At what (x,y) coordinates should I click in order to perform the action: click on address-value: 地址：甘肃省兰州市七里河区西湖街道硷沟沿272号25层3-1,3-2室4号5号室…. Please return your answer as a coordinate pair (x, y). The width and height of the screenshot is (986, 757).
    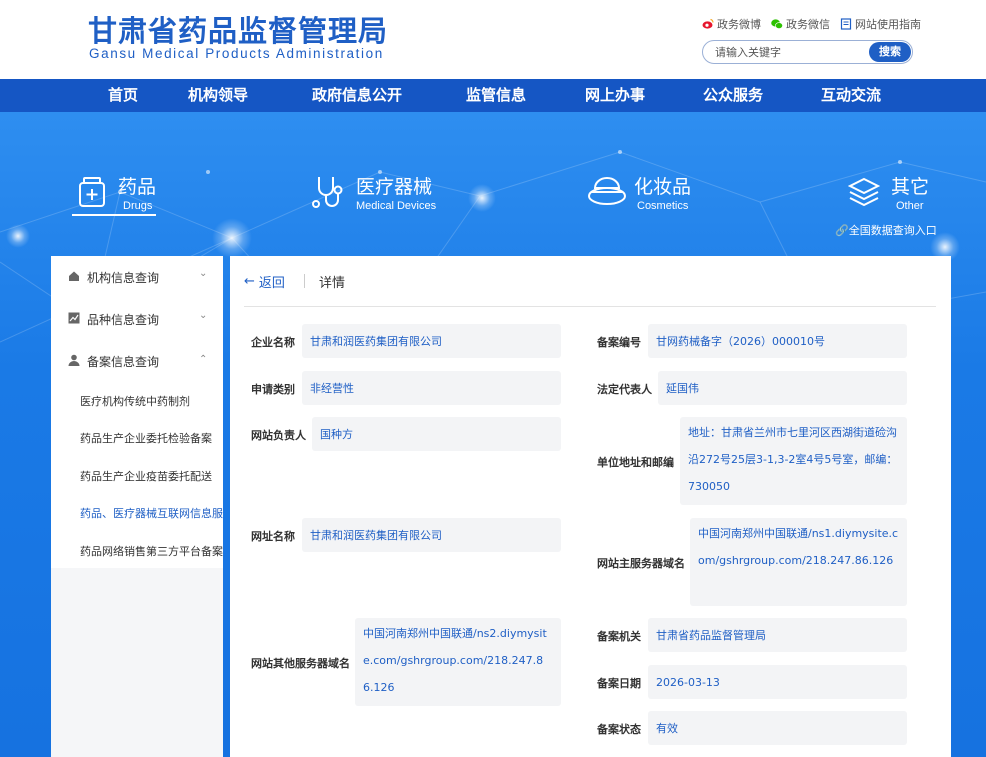
    Looking at the image, I should click on (793, 461).